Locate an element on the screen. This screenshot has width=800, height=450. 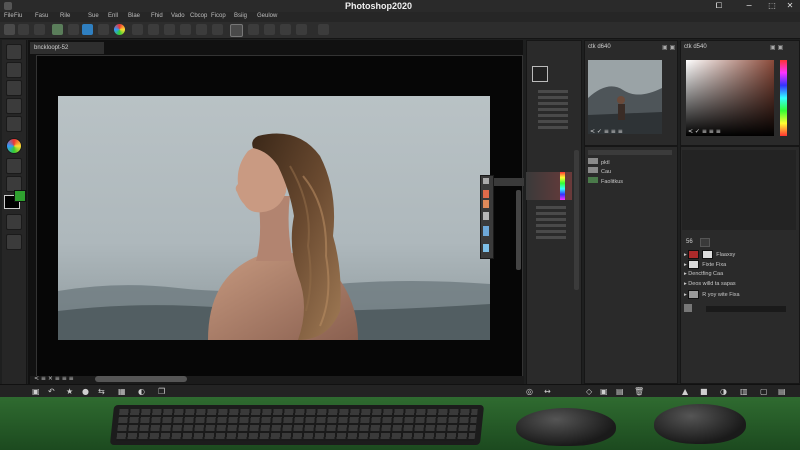
menu-item: Fasu is located at coordinates (41, 16).